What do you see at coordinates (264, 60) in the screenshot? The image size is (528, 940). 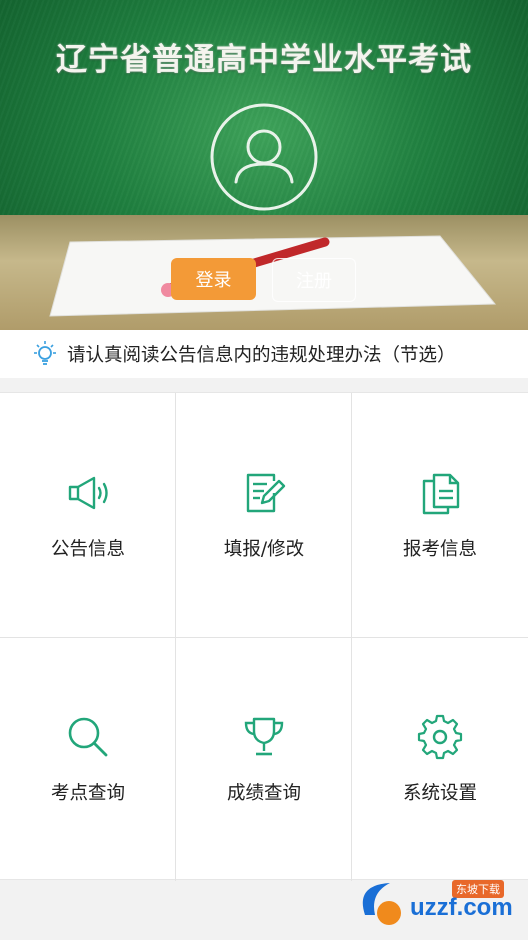 I see `app-title: 辽宁省普通高中学业水平考试` at bounding box center [264, 60].